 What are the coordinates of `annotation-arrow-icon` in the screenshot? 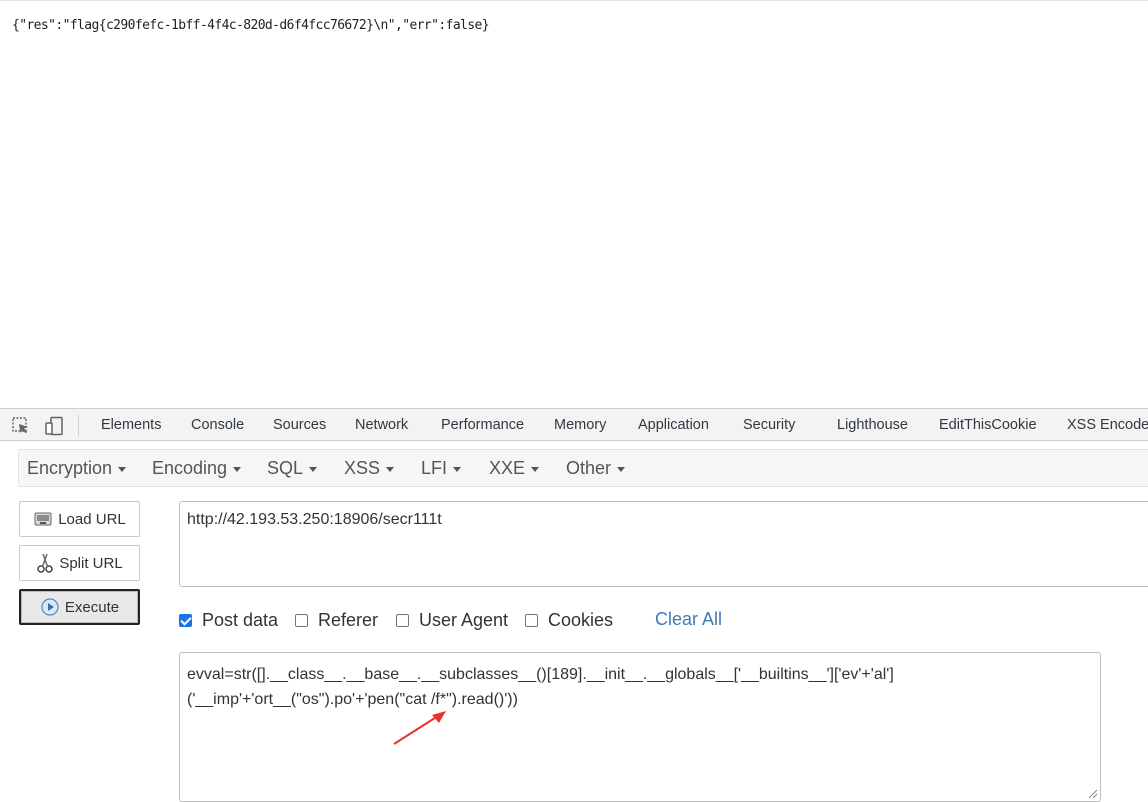 It's located at (419, 728).